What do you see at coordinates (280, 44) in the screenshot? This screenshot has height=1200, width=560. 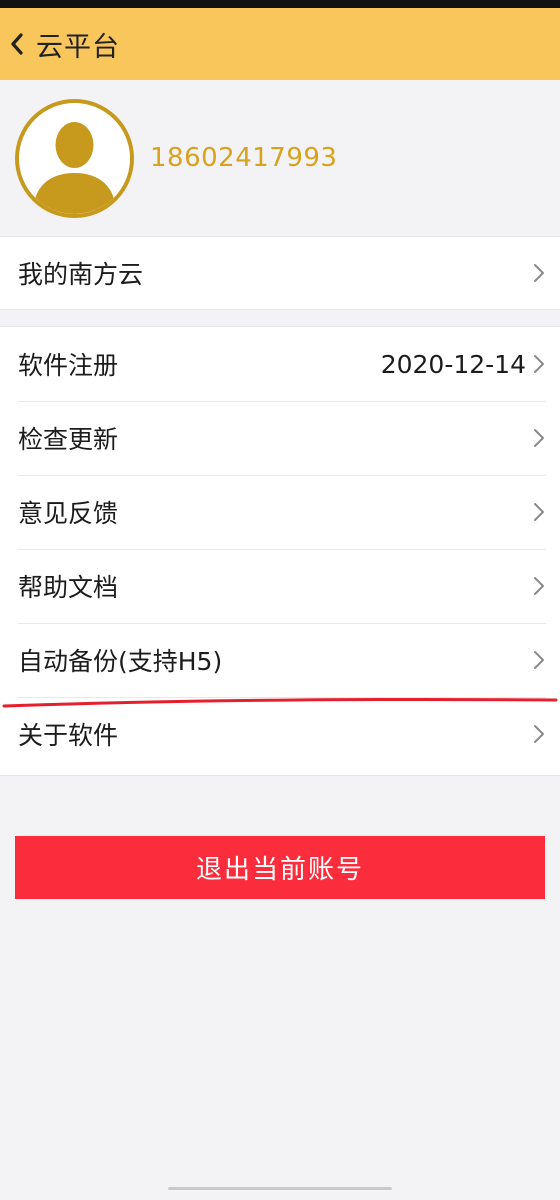 I see `nav-header: 云平台` at bounding box center [280, 44].